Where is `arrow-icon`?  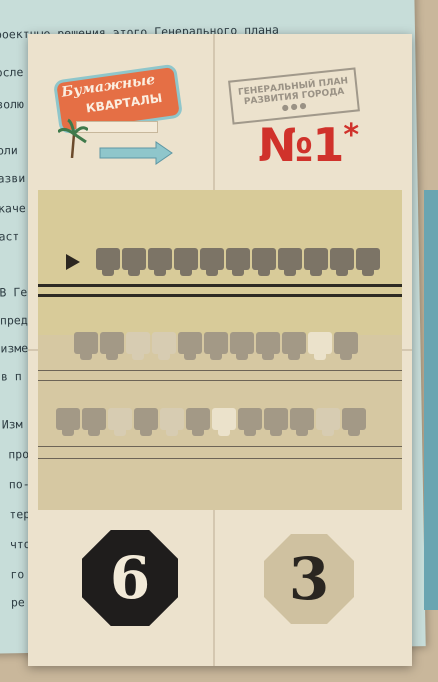 arrow-icon is located at coordinates (136, 153).